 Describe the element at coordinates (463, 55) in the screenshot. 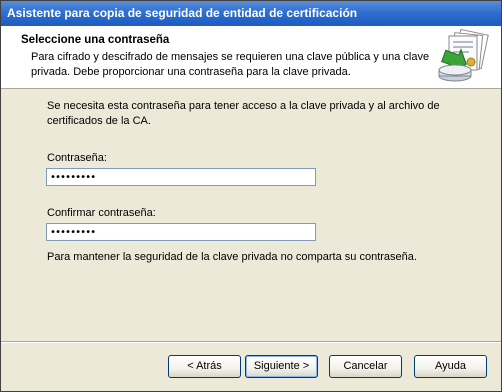

I see `certificate-backup-icon` at that location.